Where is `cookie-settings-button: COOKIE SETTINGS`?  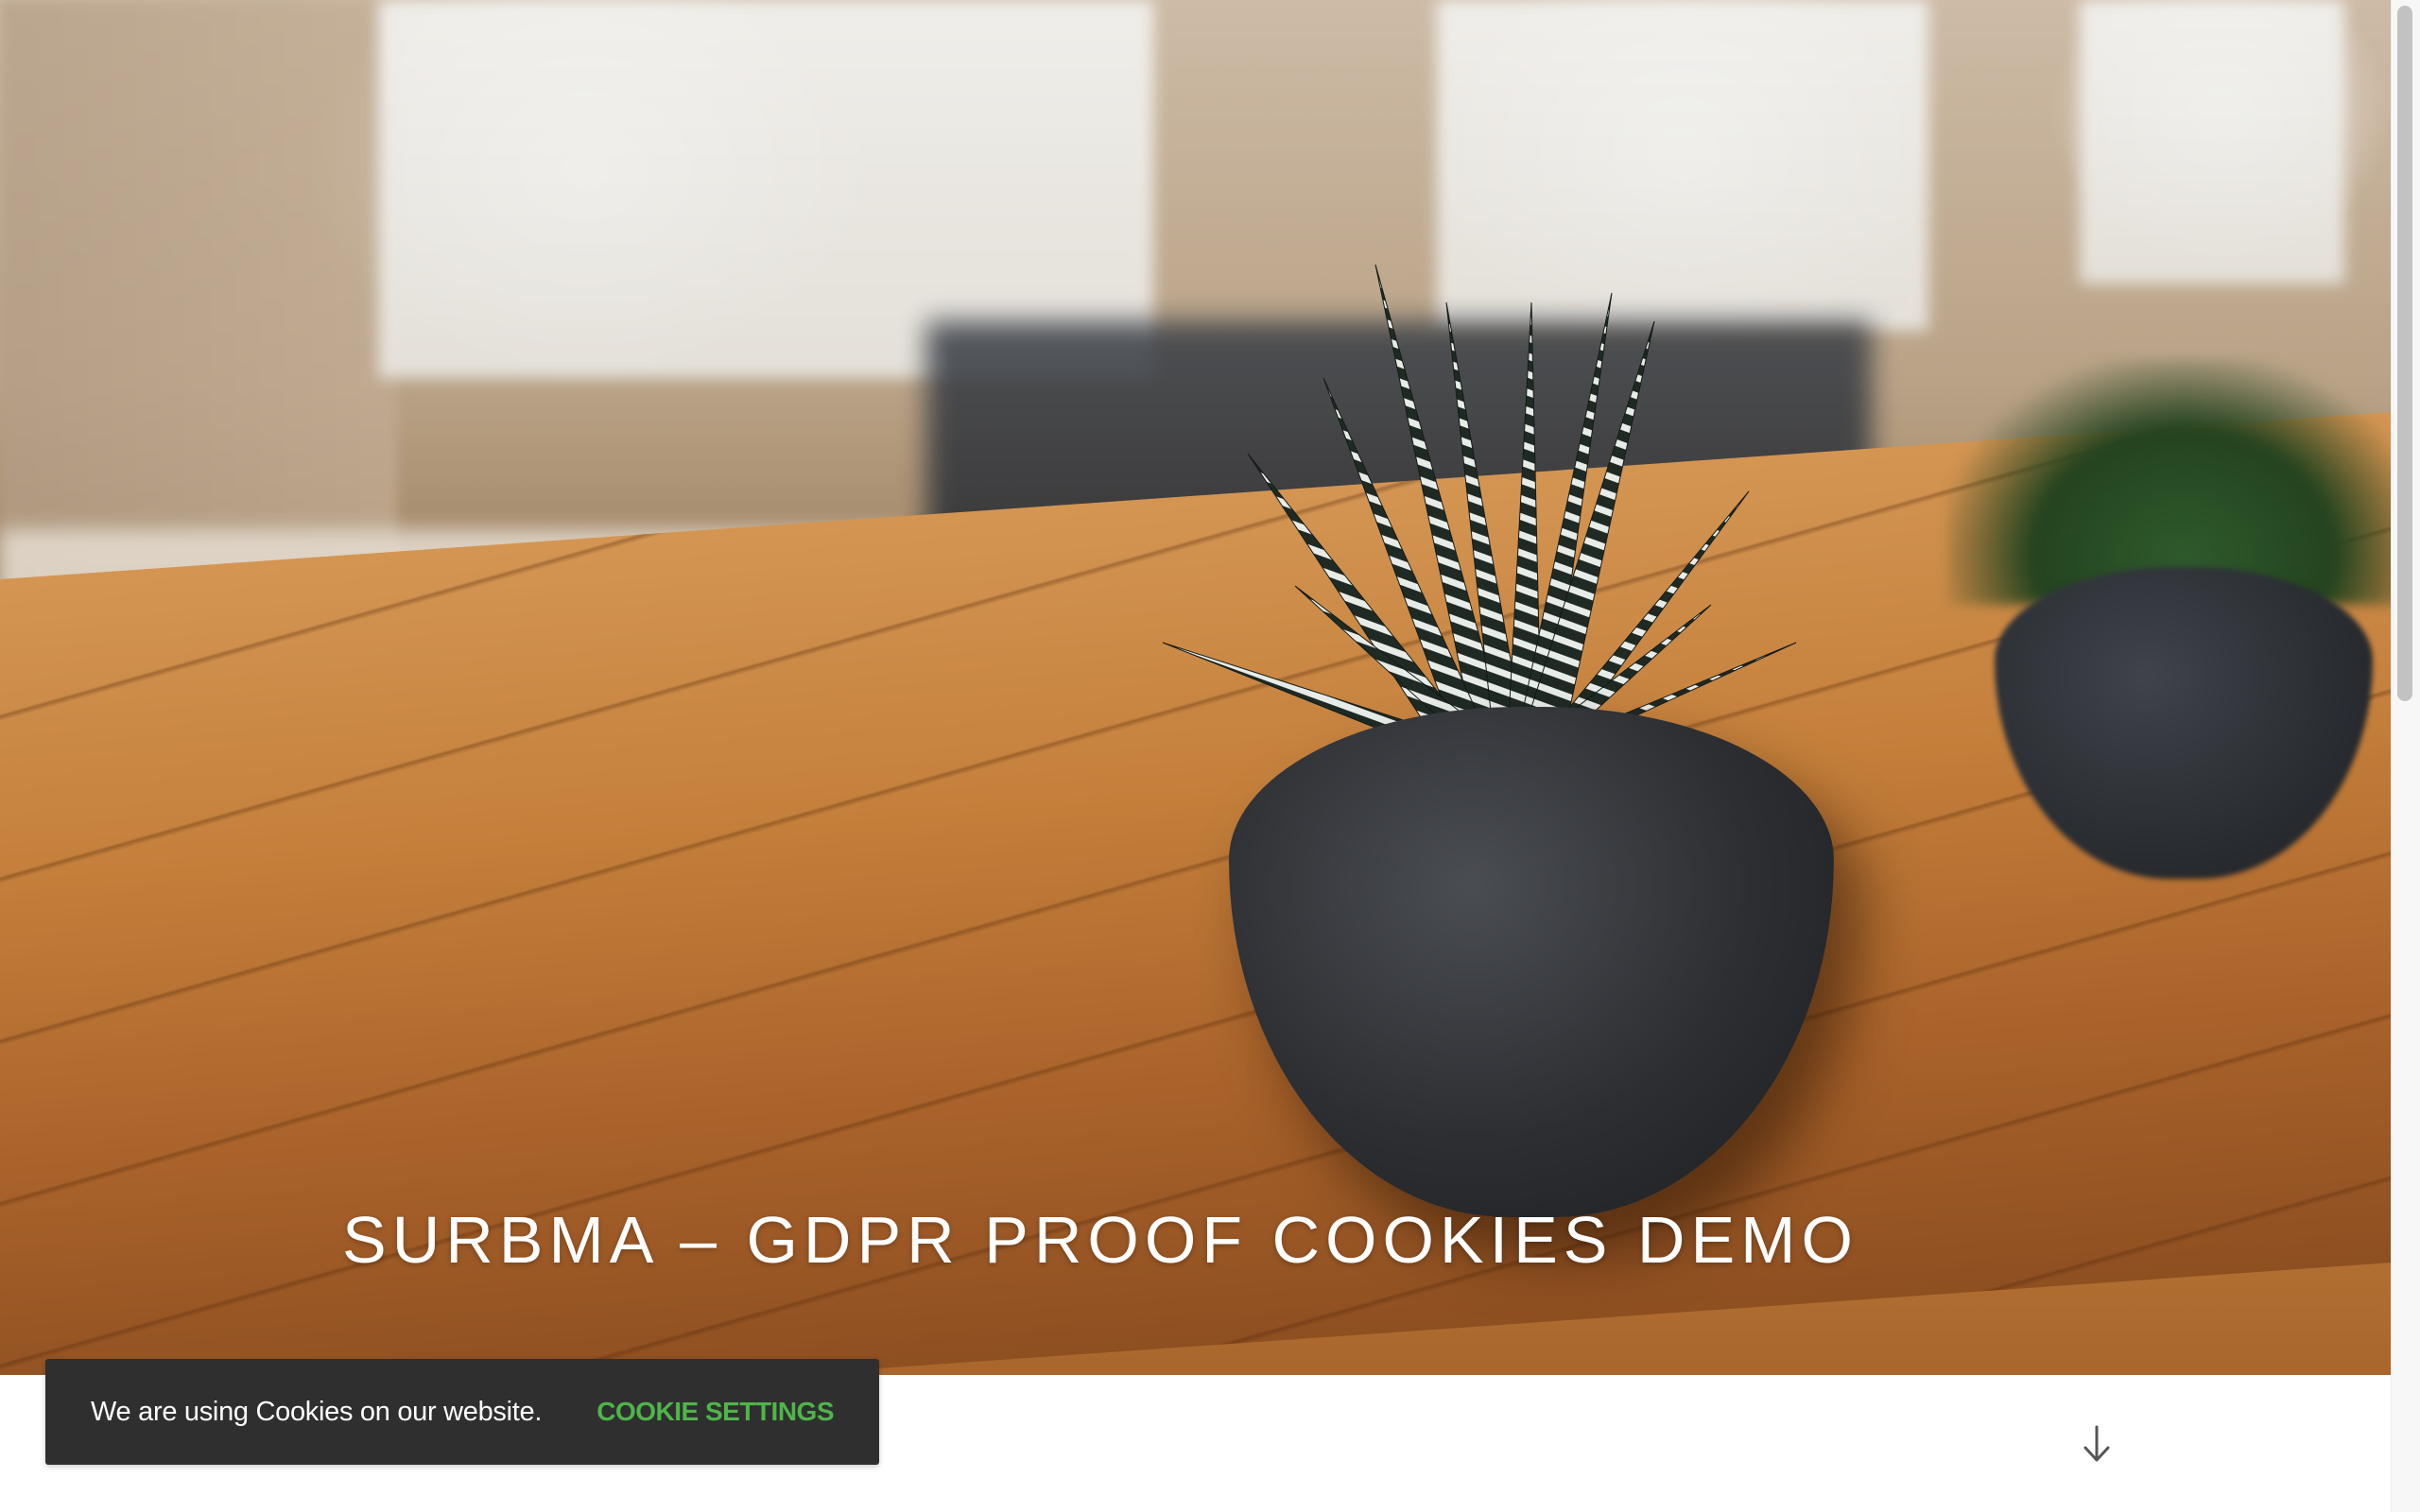
cookie-settings-button: COOKIE SETTINGS is located at coordinates (715, 1412).